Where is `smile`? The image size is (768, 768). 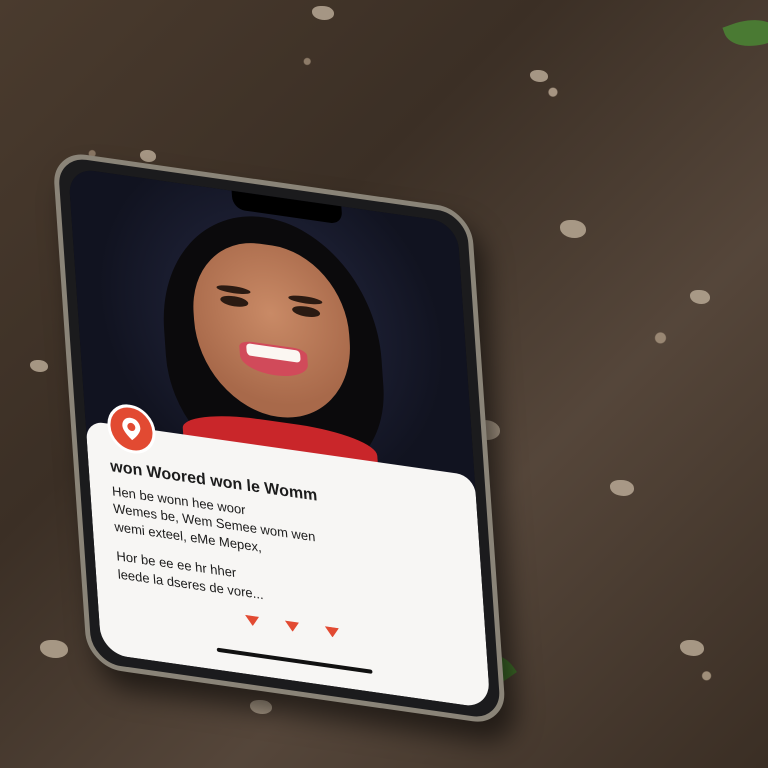 smile is located at coordinates (274, 360).